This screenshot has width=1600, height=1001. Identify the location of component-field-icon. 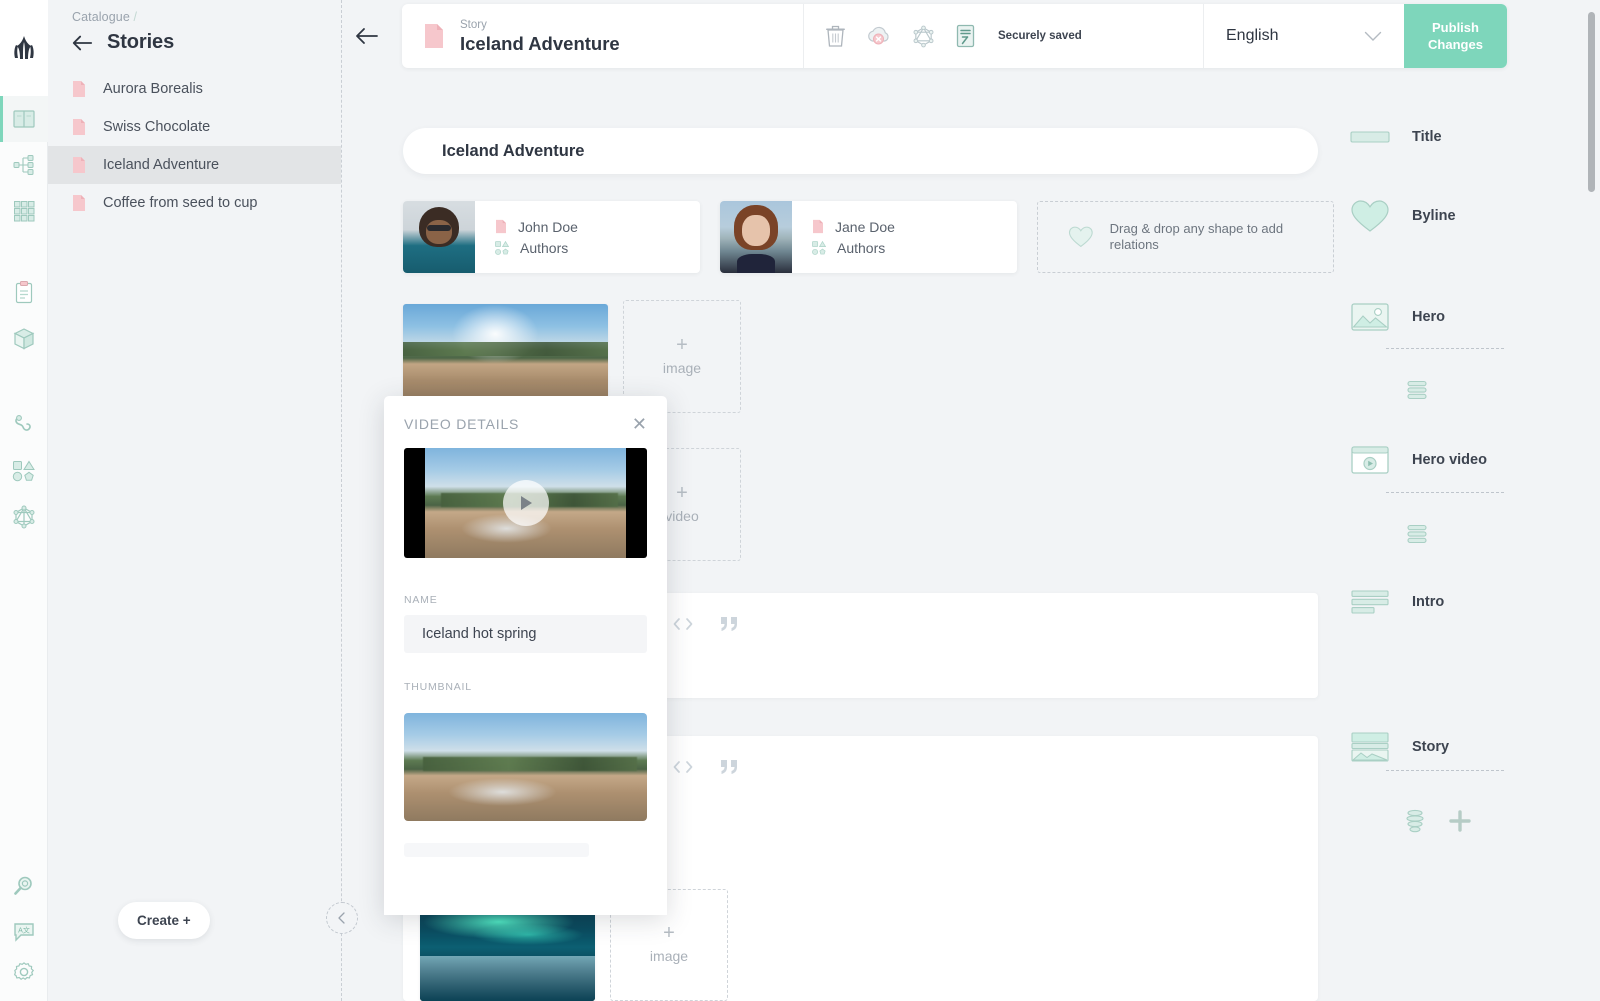
(1370, 747).